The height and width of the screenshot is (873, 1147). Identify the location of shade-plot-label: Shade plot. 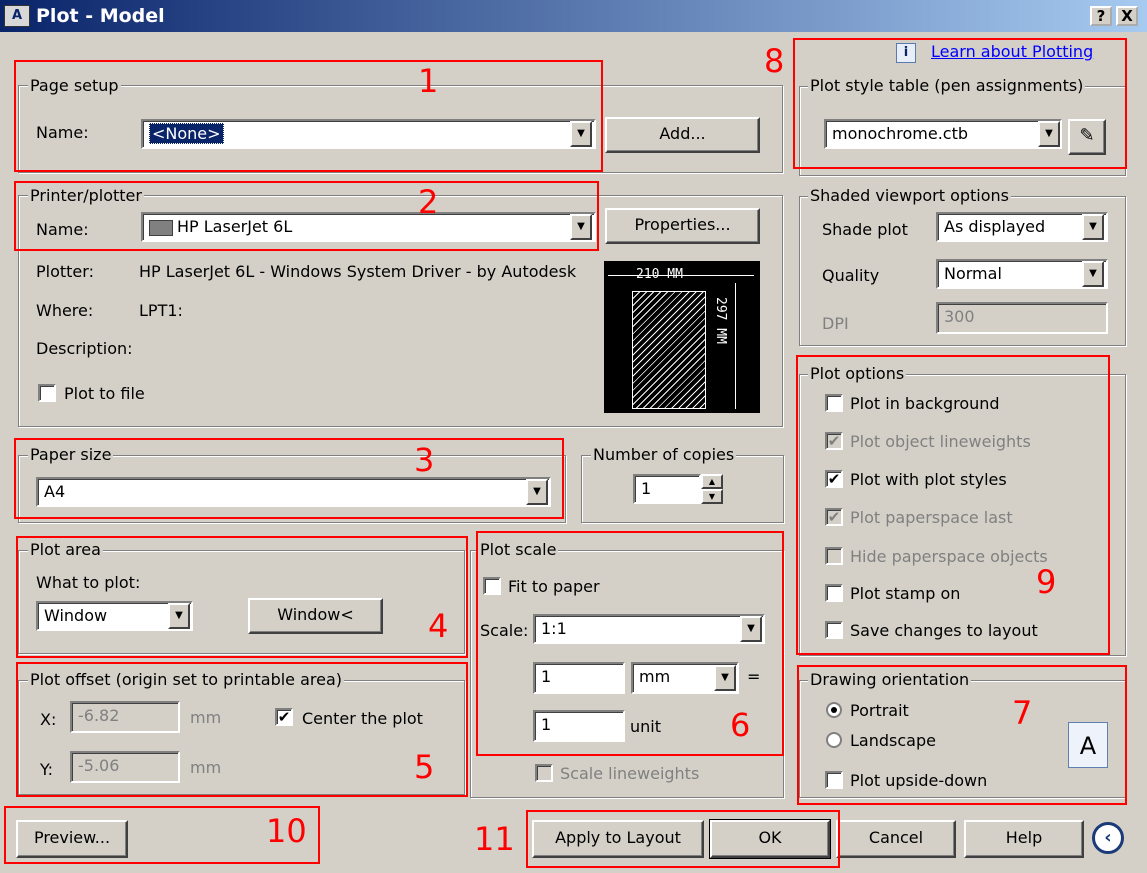
(865, 229).